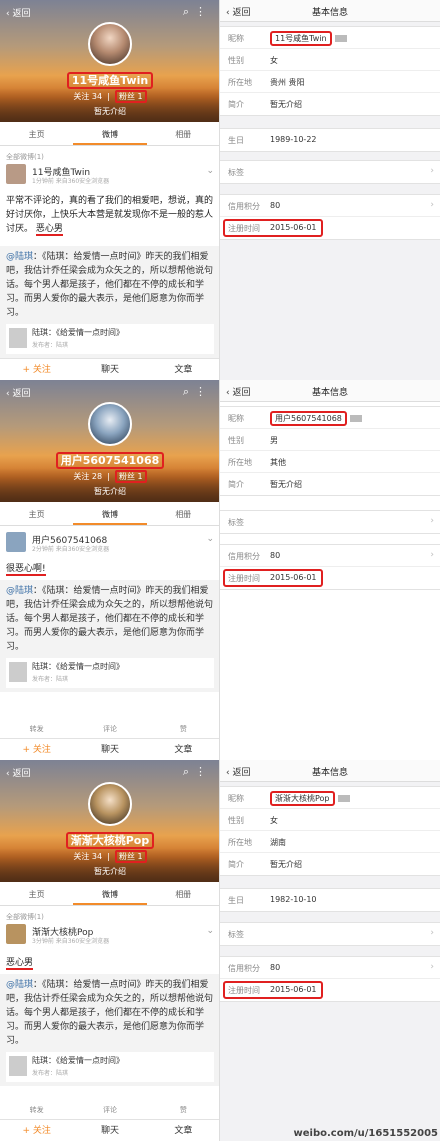  I want to click on row-value: 2015-06-01, so click(293, 227).